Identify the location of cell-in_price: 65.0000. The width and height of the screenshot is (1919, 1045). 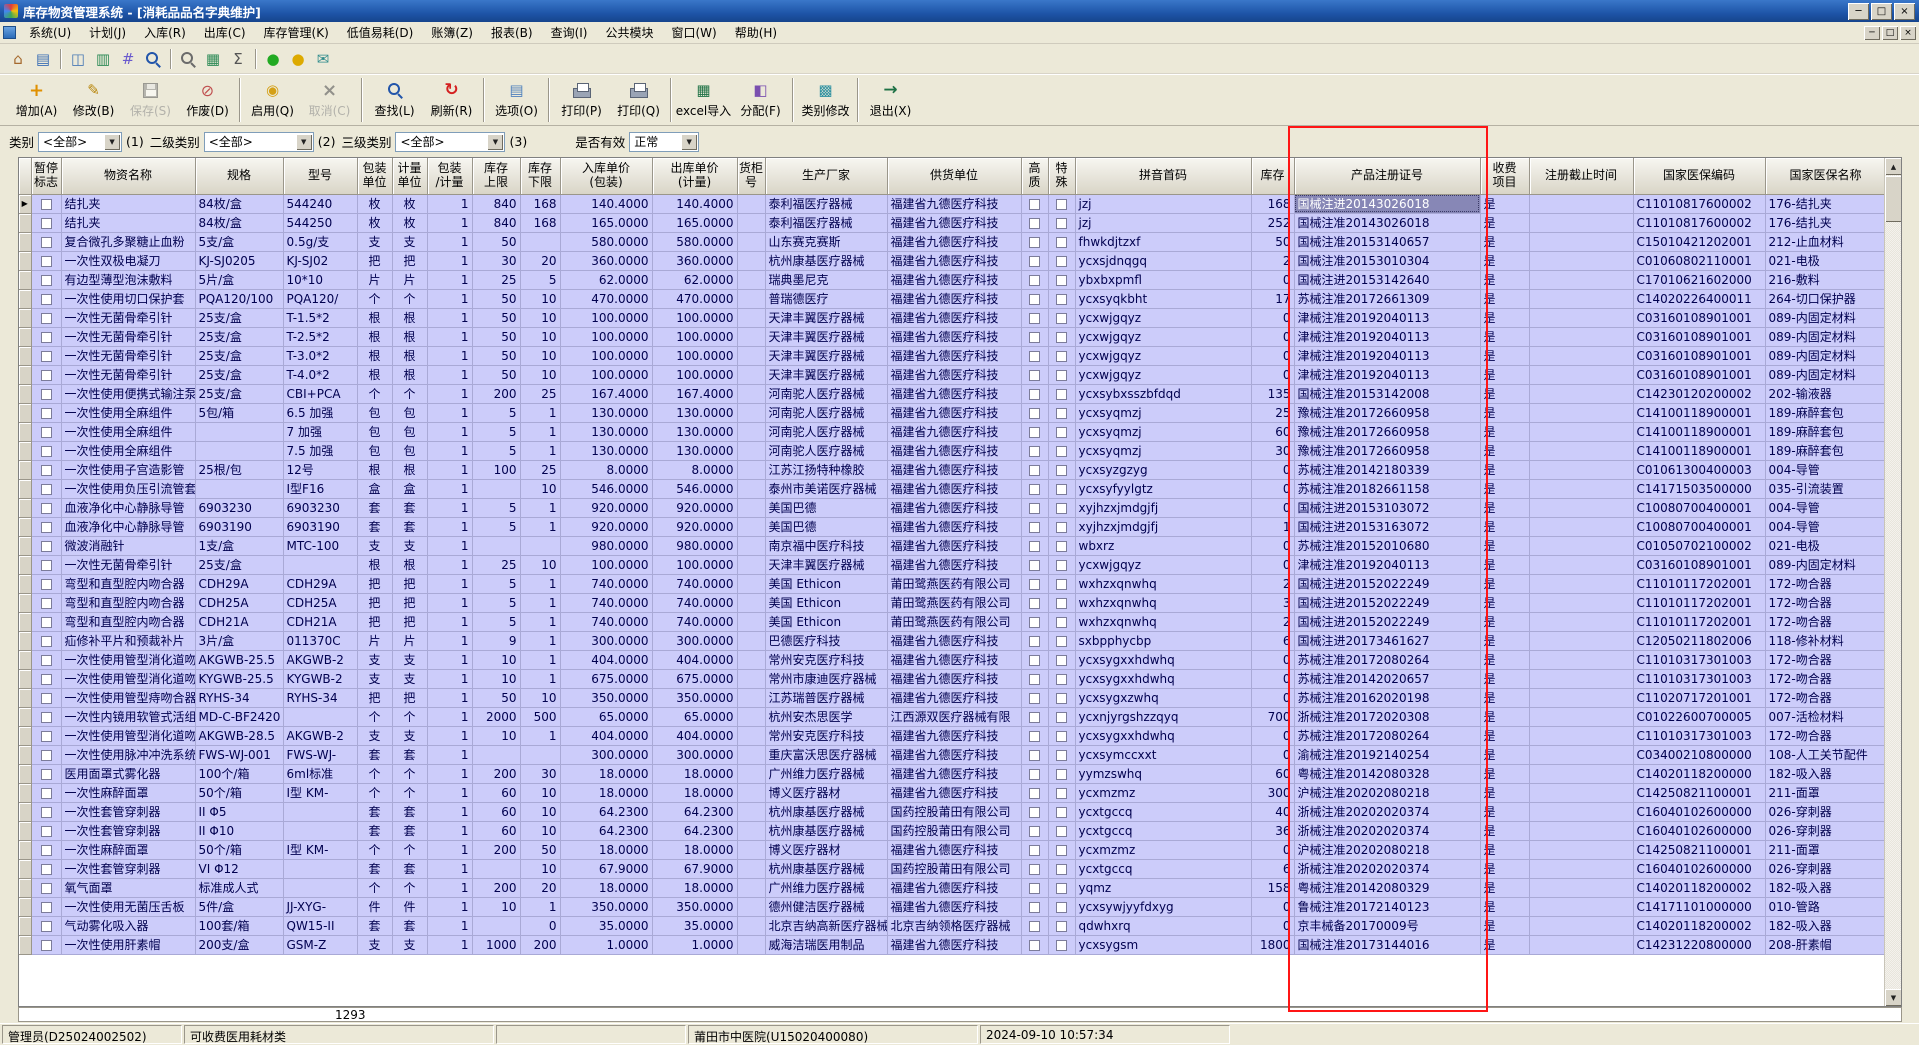
(606, 717).